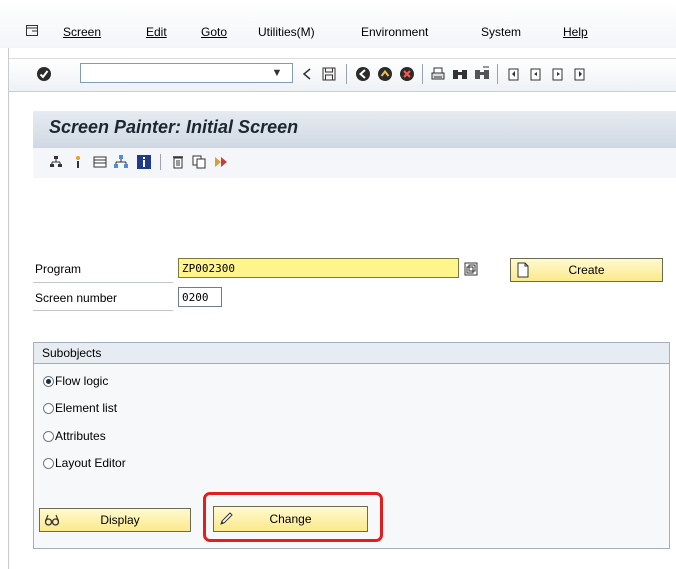  Describe the element at coordinates (174, 127) in the screenshot. I see `page-title: Screen Painter: Initial Screen` at that location.